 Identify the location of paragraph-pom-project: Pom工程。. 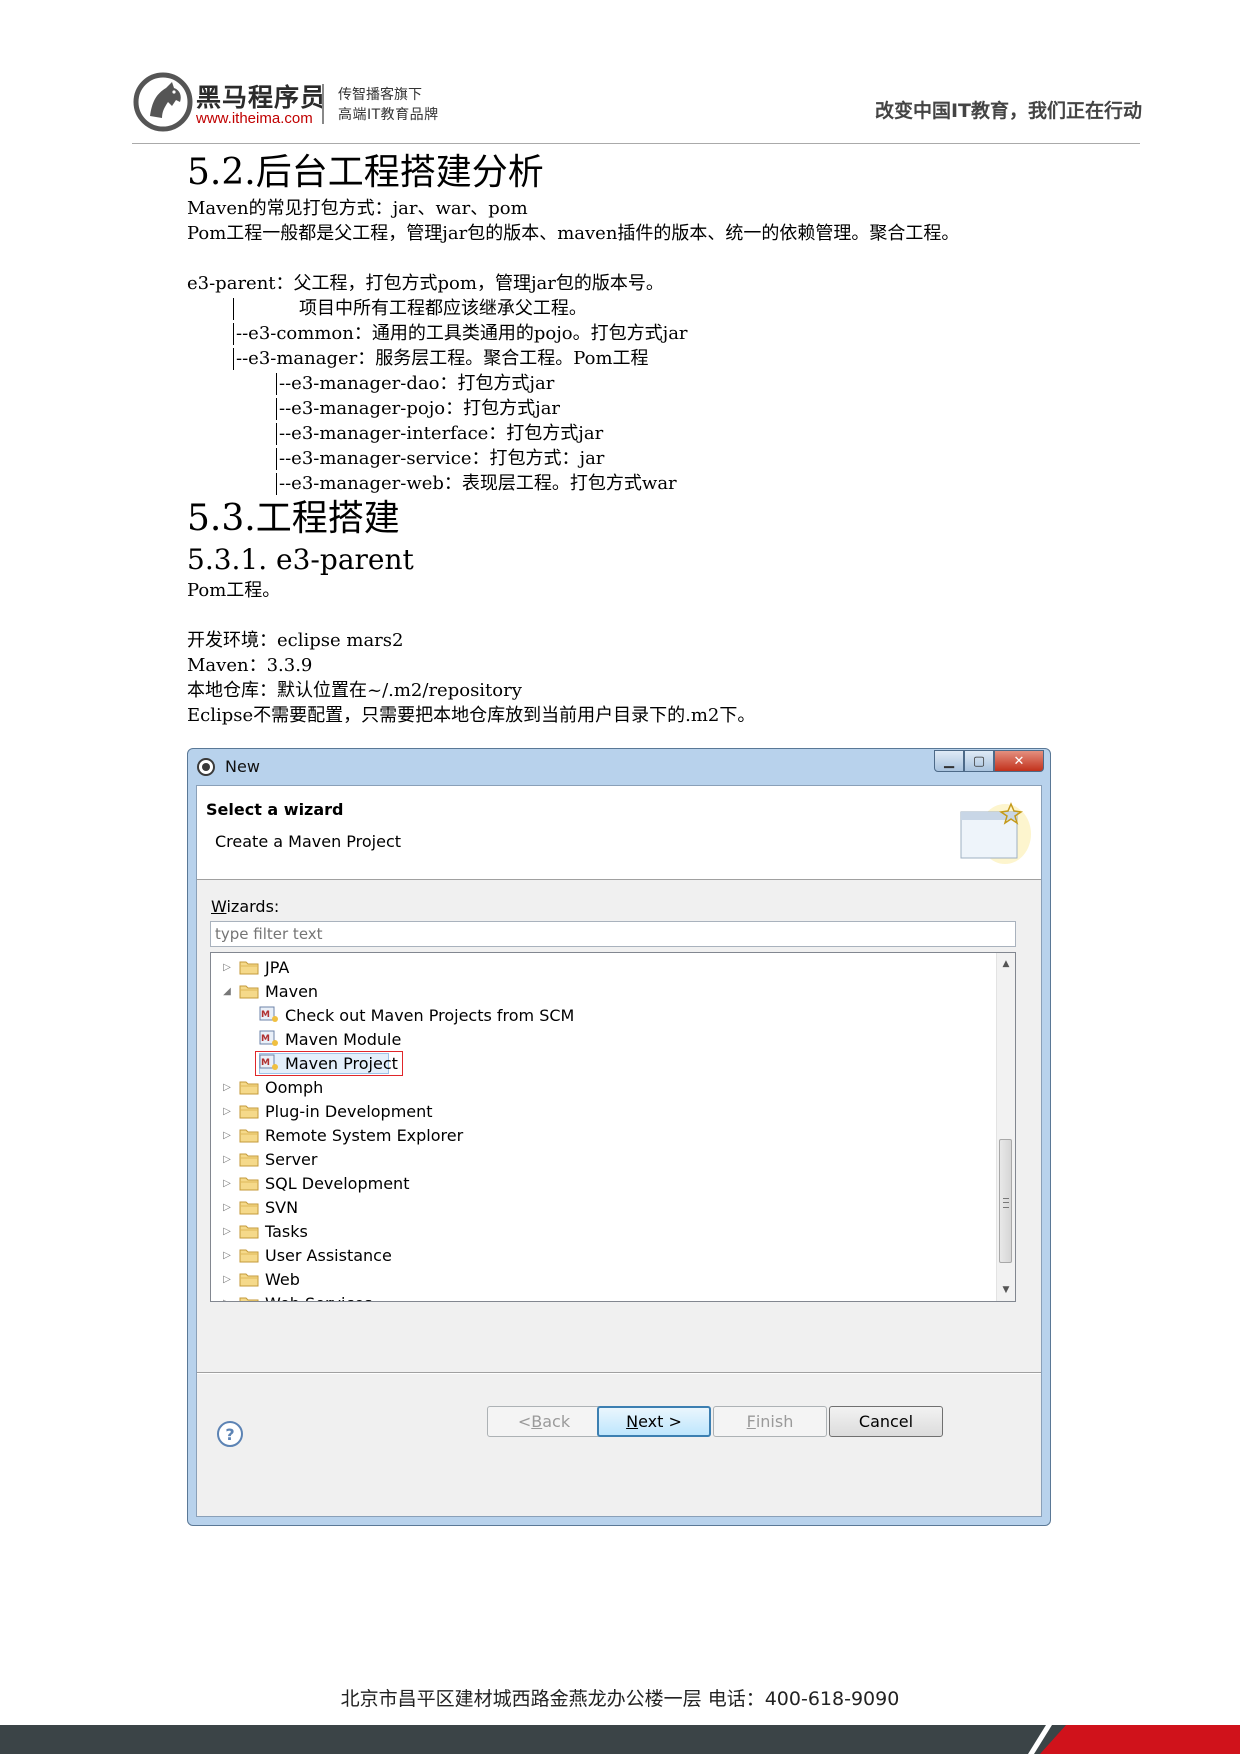
(234, 590).